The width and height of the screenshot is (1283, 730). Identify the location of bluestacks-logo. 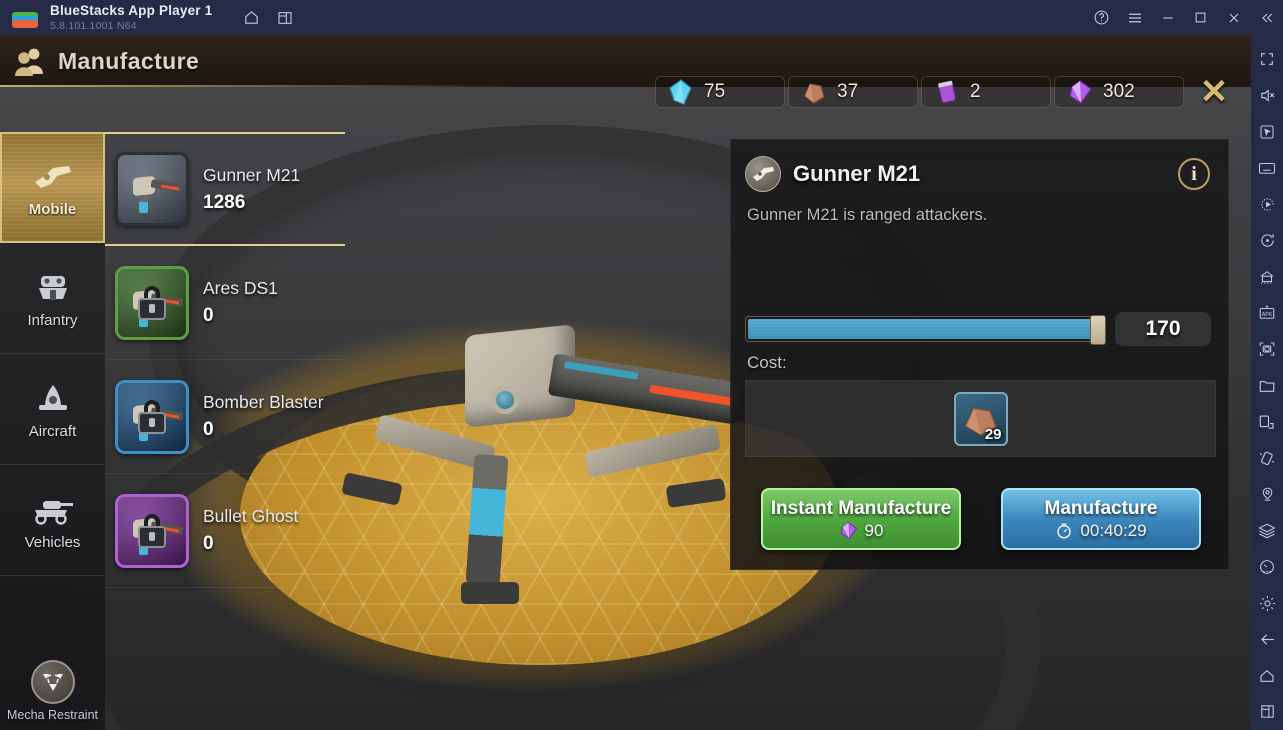
(25, 18).